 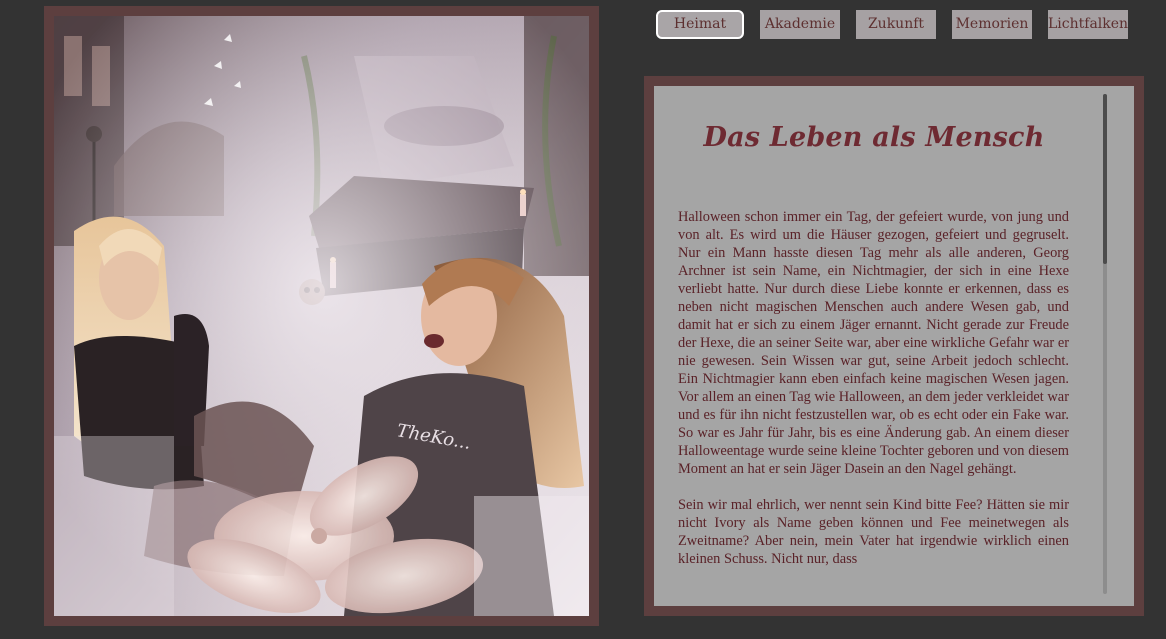 What do you see at coordinates (800, 24) in the screenshot?
I see `nav-item-akademie: Akademie` at bounding box center [800, 24].